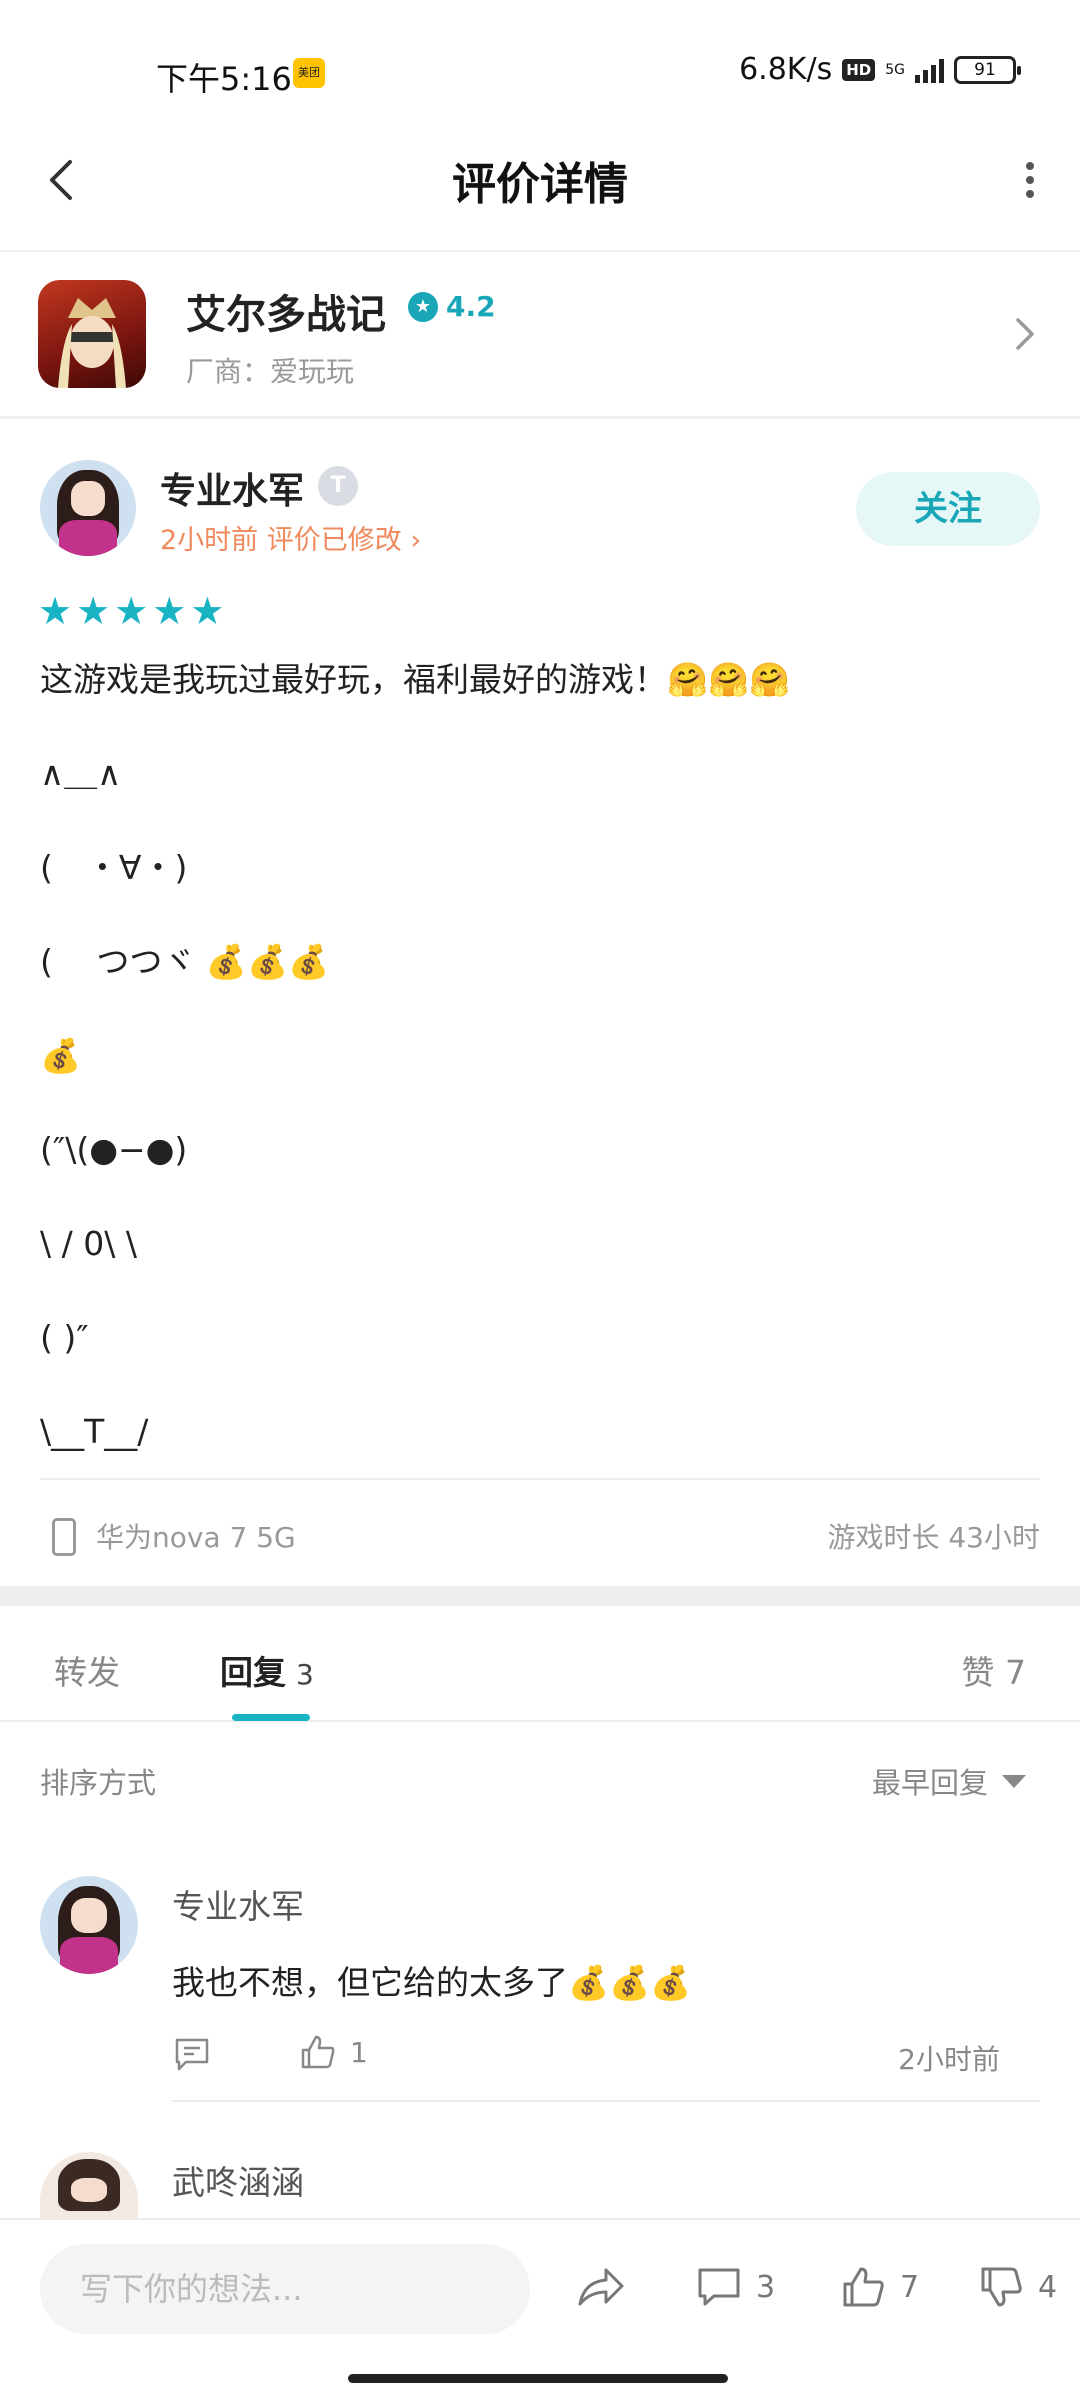 This screenshot has width=1080, height=2400. Describe the element at coordinates (538, 2378) in the screenshot. I see `home-indicator` at that location.